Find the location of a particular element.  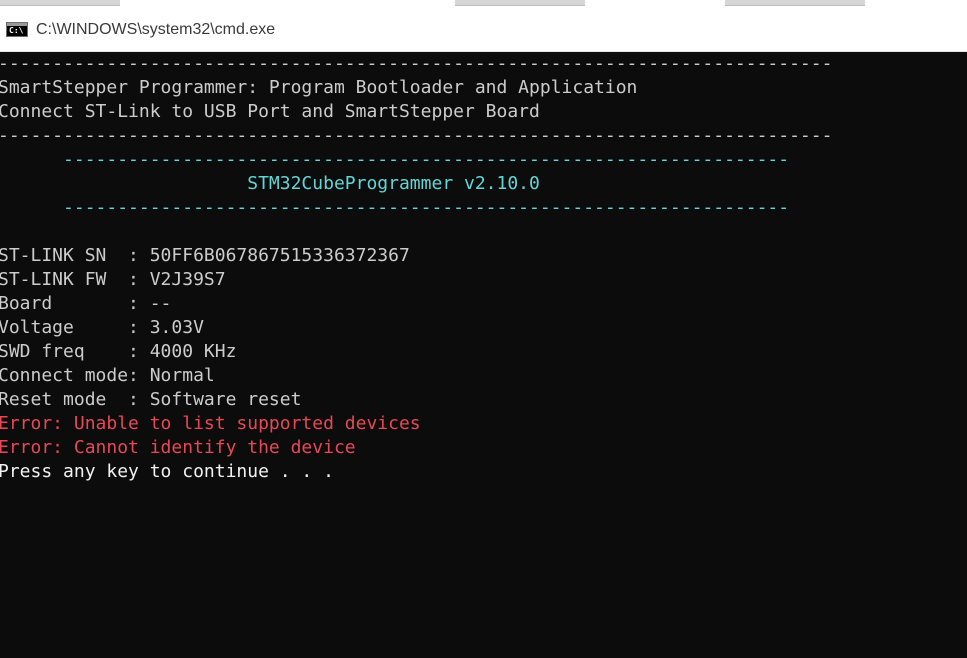

console-line-error: Error: Cannot identify the device is located at coordinates (178, 447).